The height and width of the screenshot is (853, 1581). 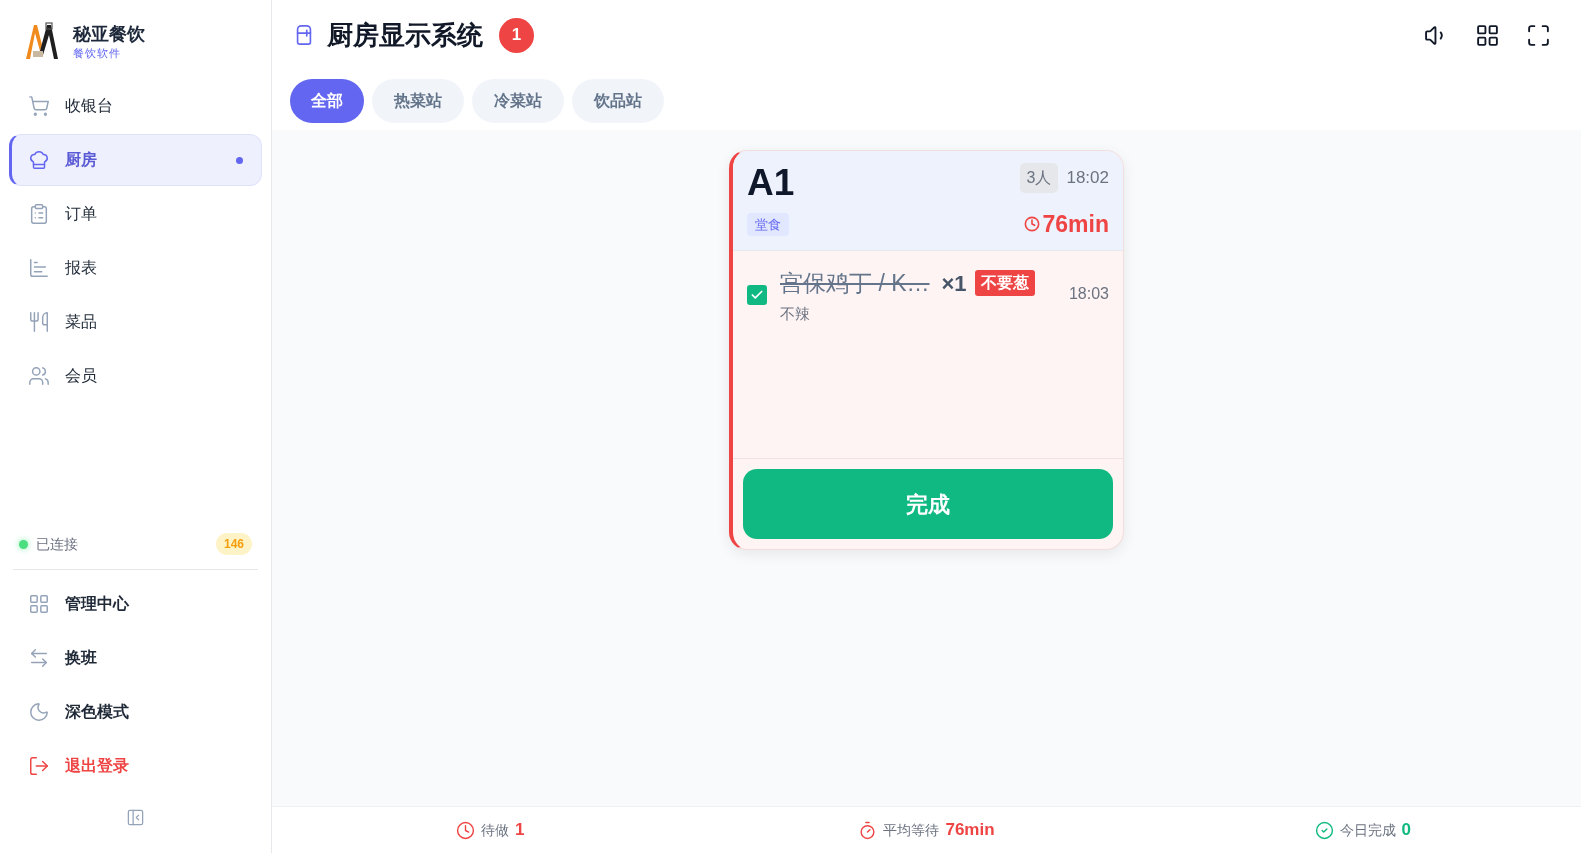 What do you see at coordinates (135, 322) in the screenshot?
I see `nav-item: 菜品` at bounding box center [135, 322].